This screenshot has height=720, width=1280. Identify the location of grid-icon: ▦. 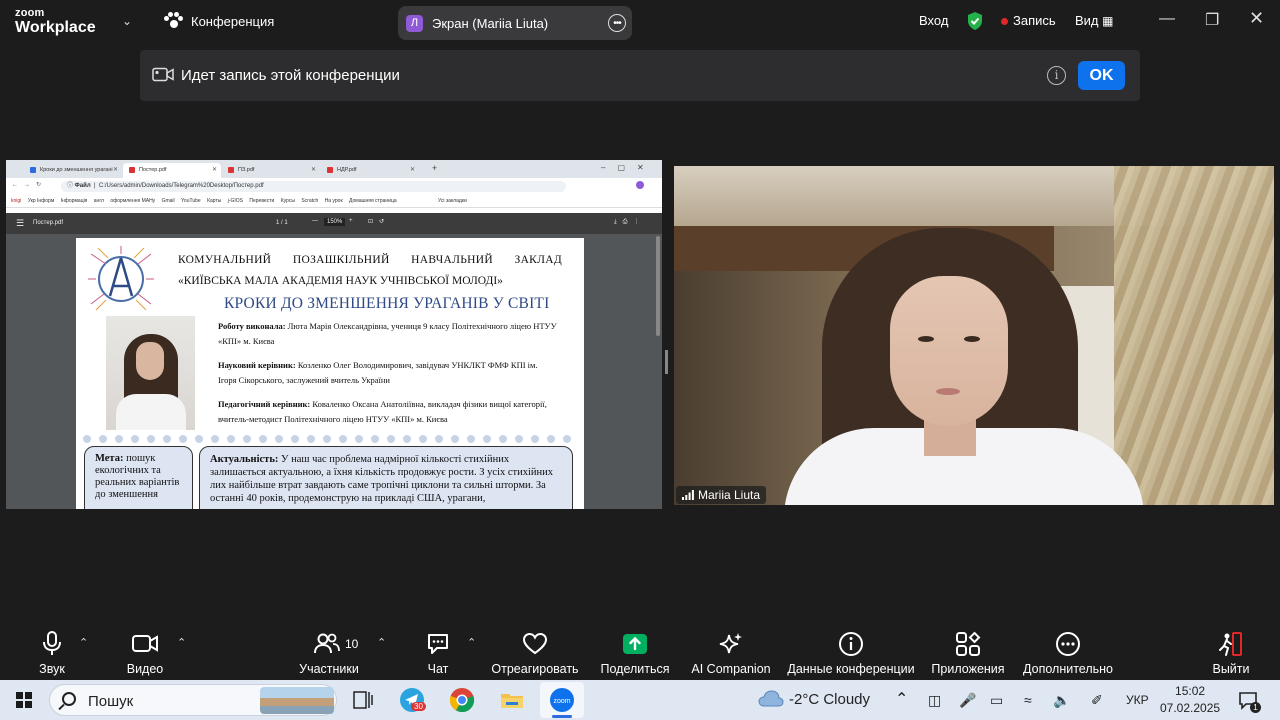
(1108, 21).